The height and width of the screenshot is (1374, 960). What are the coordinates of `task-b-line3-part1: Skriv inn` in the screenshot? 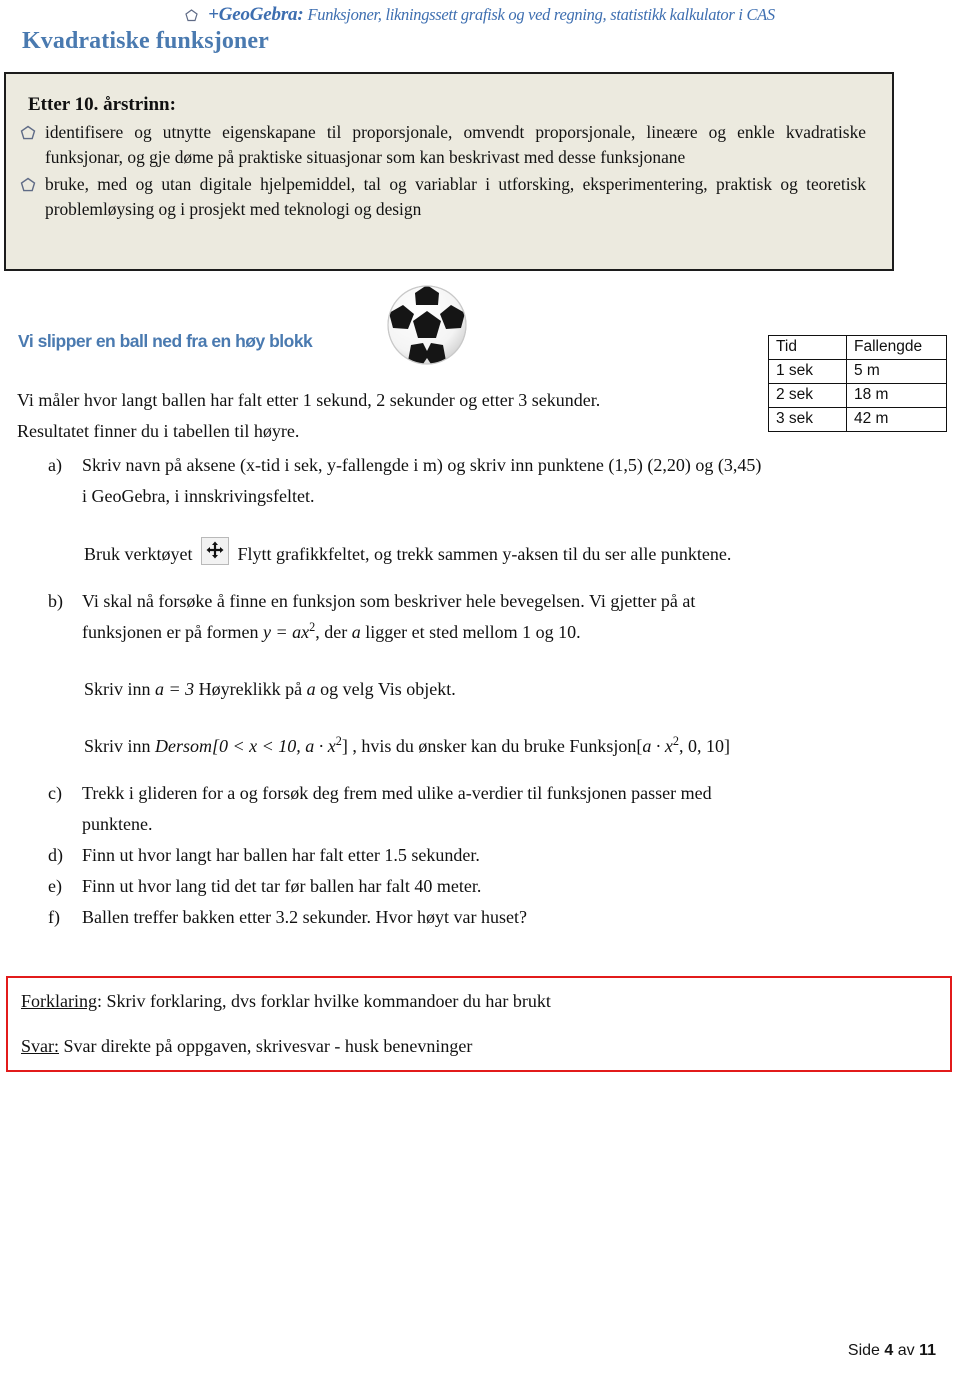 It's located at (120, 689).